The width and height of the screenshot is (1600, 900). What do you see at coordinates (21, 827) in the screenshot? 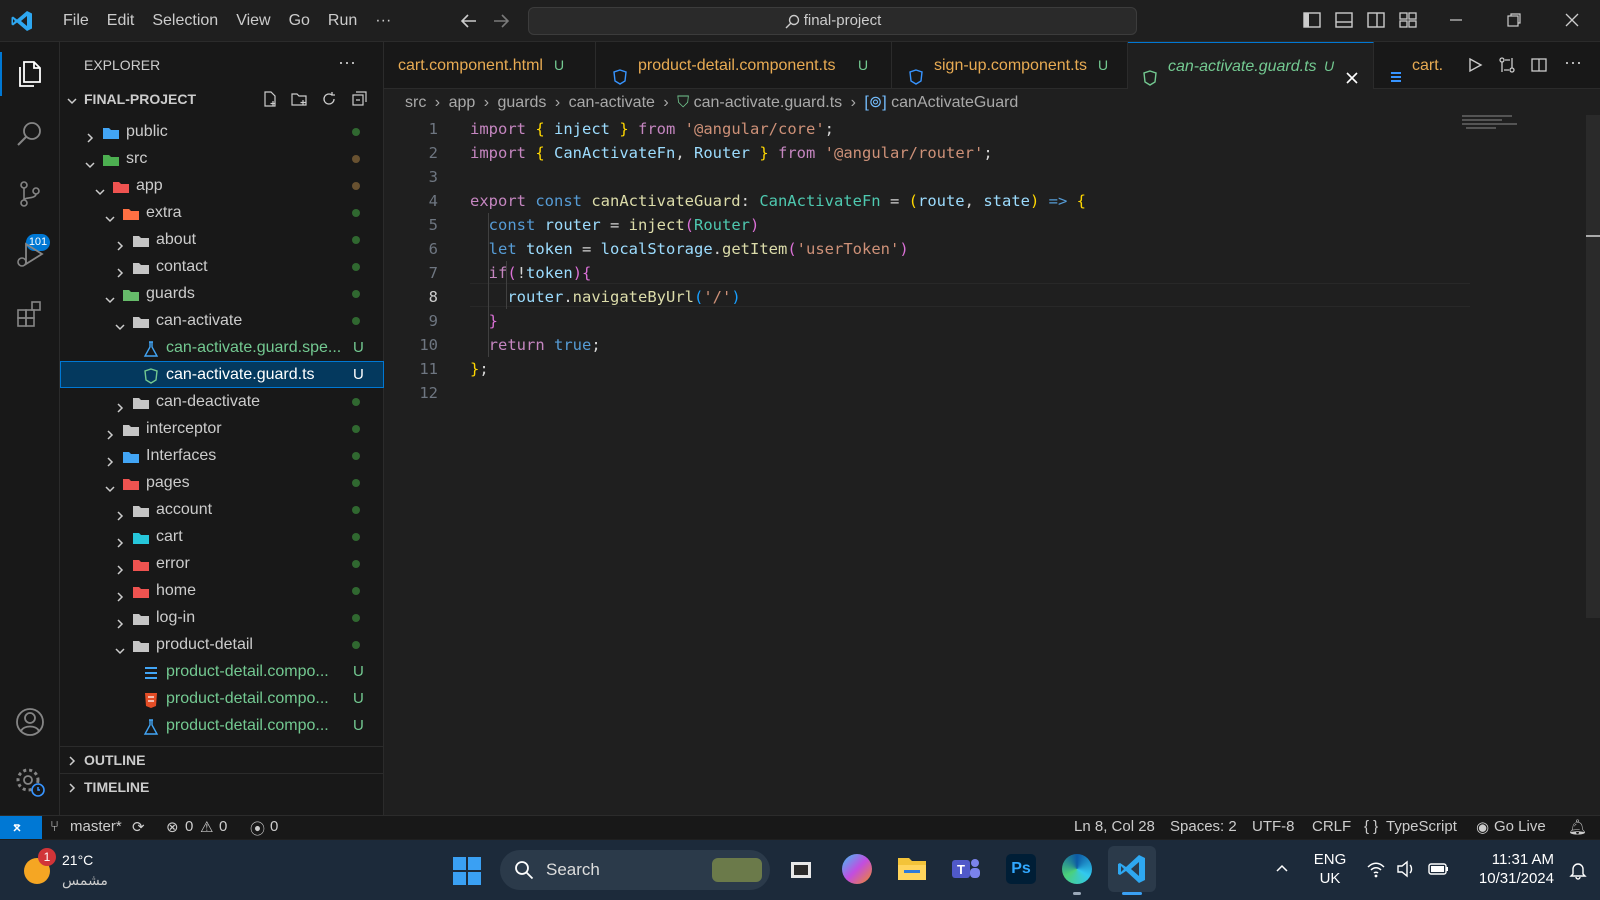
I see `remote-indicator` at bounding box center [21, 827].